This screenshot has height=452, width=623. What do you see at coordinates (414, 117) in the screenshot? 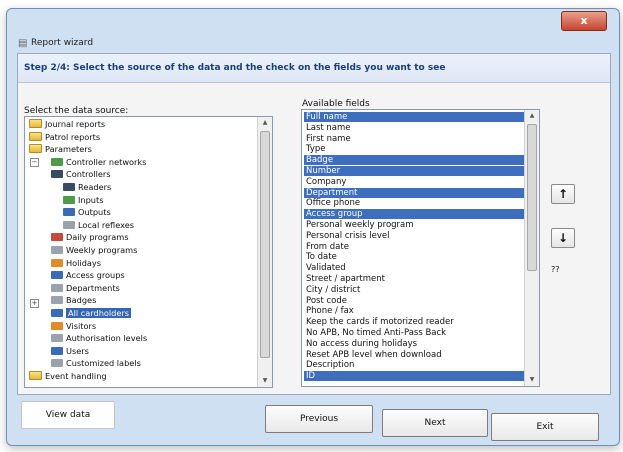
I see `field-item: Full name` at bounding box center [414, 117].